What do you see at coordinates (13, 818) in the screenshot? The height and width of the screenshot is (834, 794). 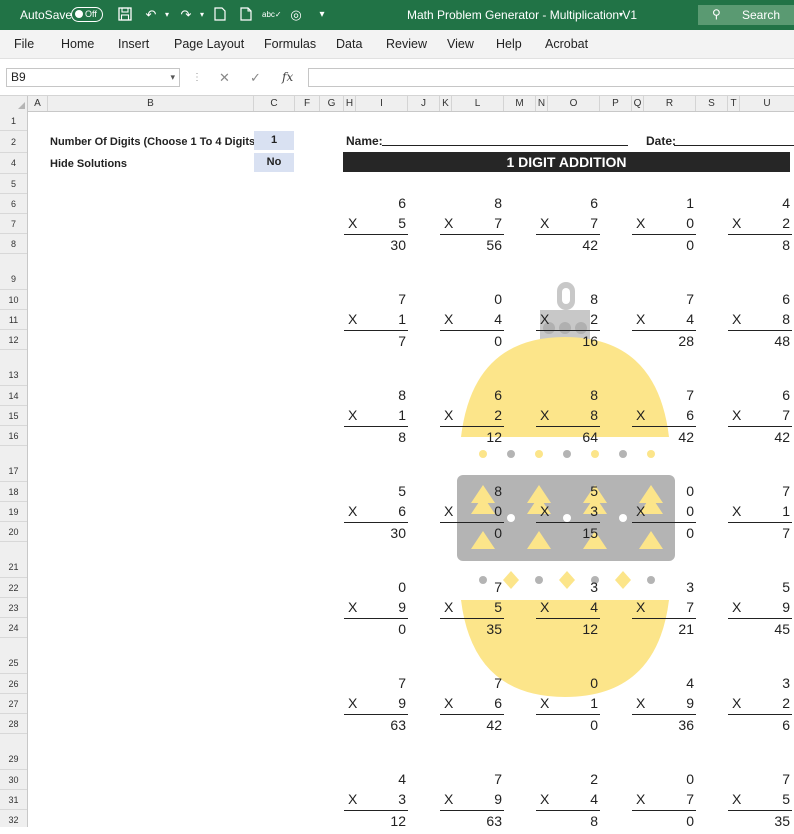 I see `row-header-32: 32` at bounding box center [13, 818].